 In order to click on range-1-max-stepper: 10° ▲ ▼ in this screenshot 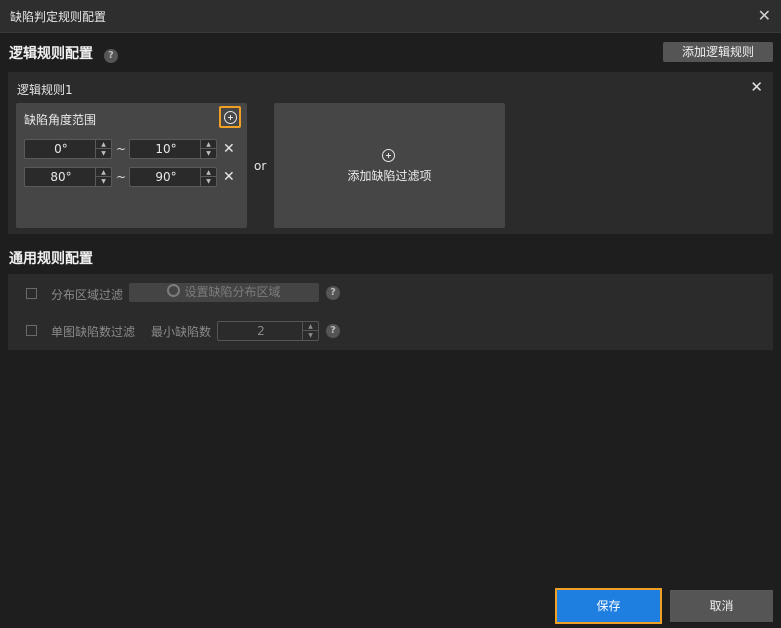, I will do `click(173, 149)`.